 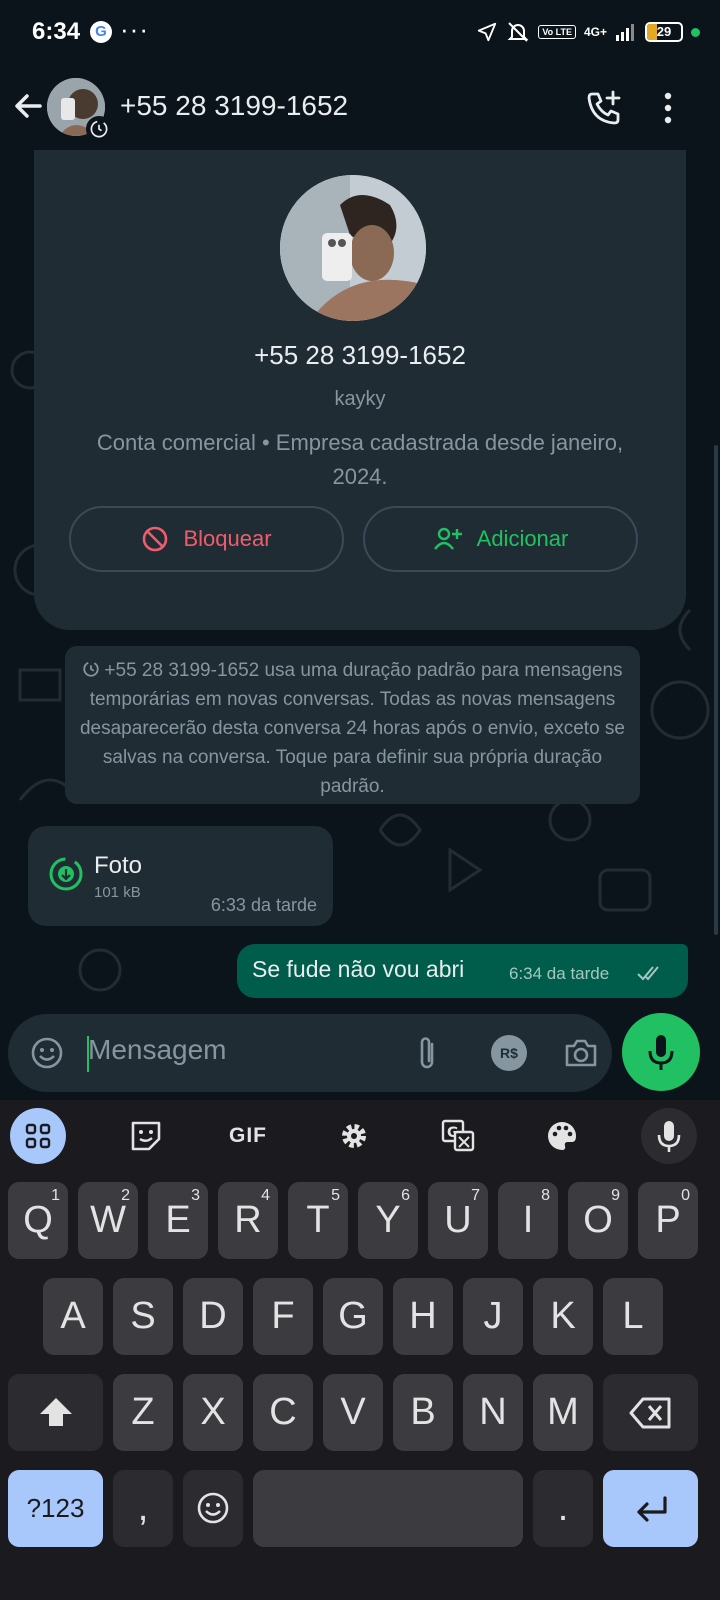 I want to click on payment-button: R$, so click(x=509, y=1053).